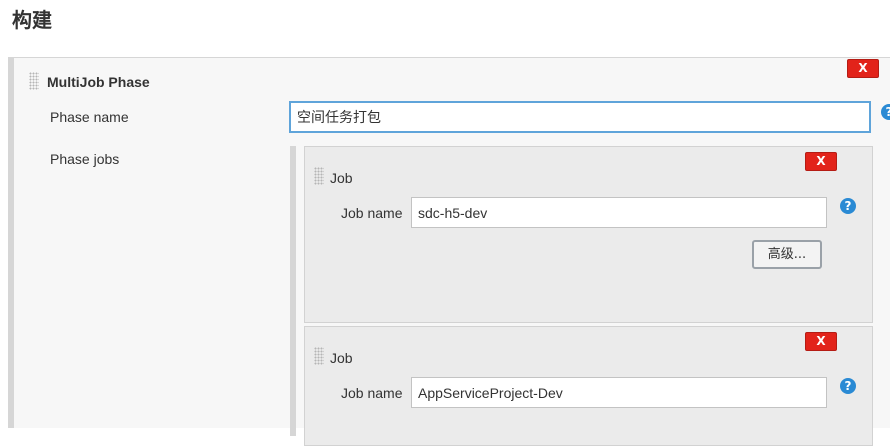  What do you see at coordinates (580, 117) in the screenshot?
I see `phase-name-input` at bounding box center [580, 117].